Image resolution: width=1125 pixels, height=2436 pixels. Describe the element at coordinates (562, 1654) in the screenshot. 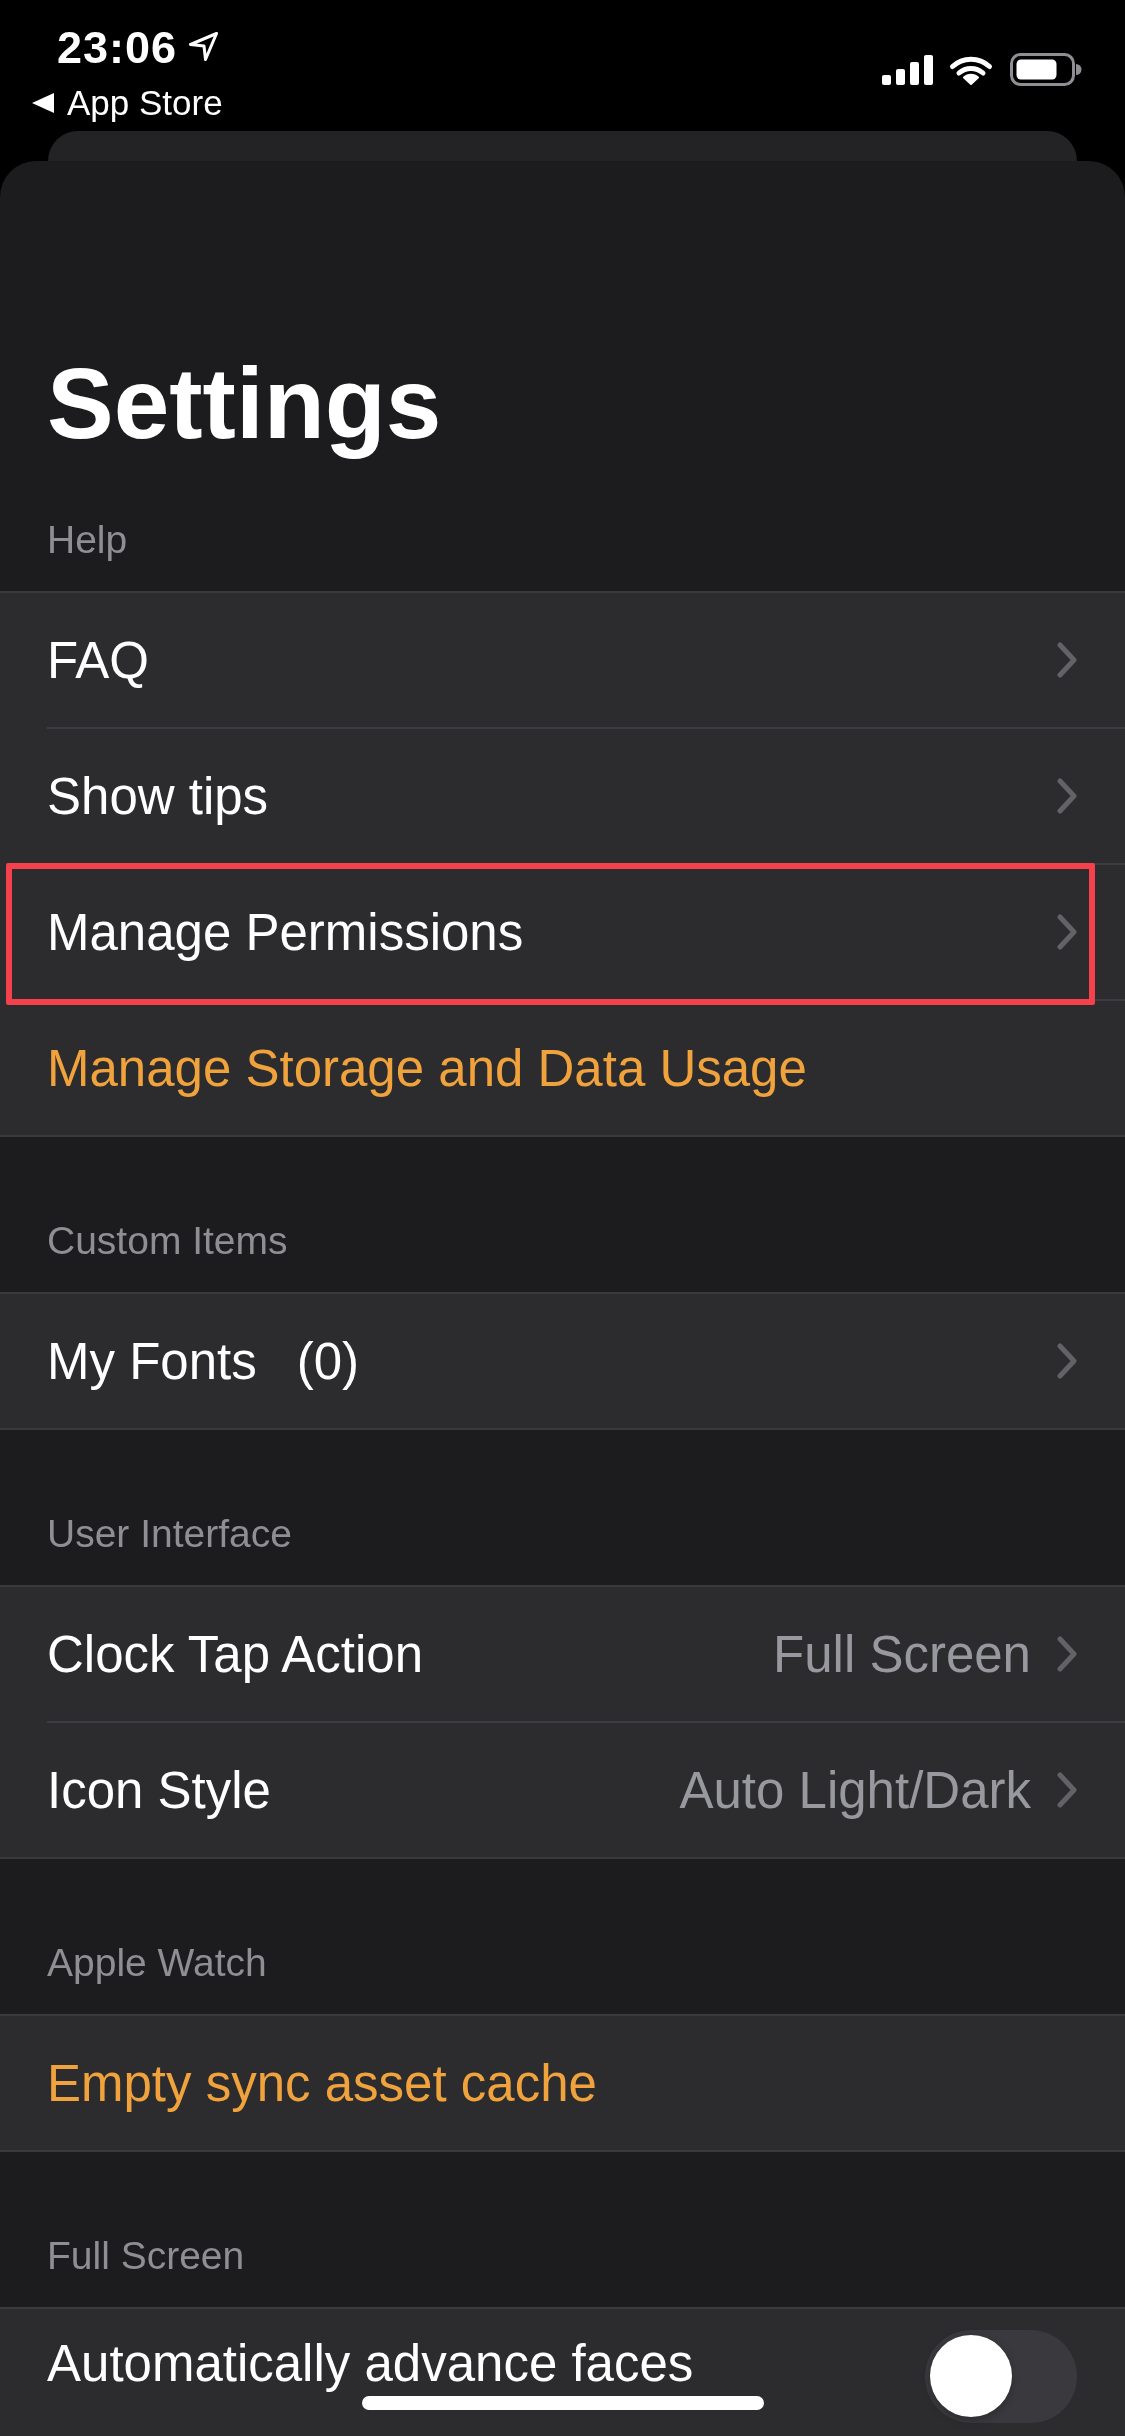

I see `settings-row: Clock Tap Action Full Screen` at that location.